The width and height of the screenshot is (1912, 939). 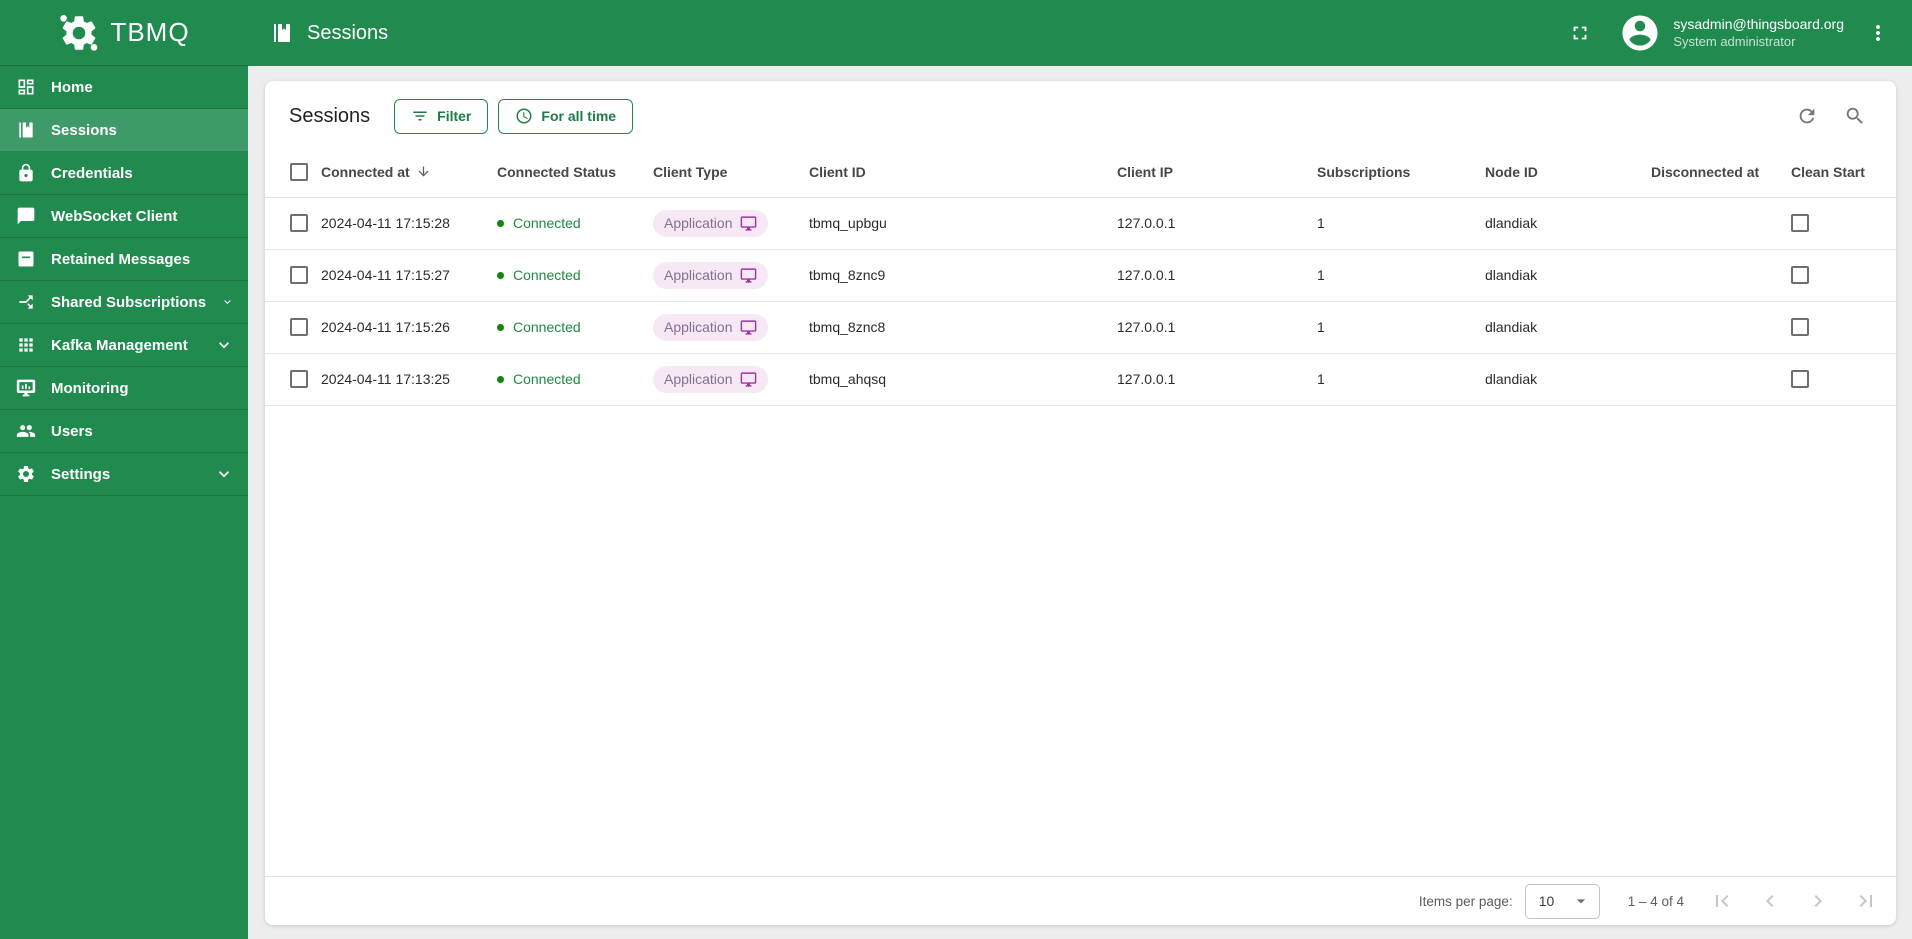 What do you see at coordinates (1721, 172) in the screenshot?
I see `column-header-disconnected-at: Disconnected at` at bounding box center [1721, 172].